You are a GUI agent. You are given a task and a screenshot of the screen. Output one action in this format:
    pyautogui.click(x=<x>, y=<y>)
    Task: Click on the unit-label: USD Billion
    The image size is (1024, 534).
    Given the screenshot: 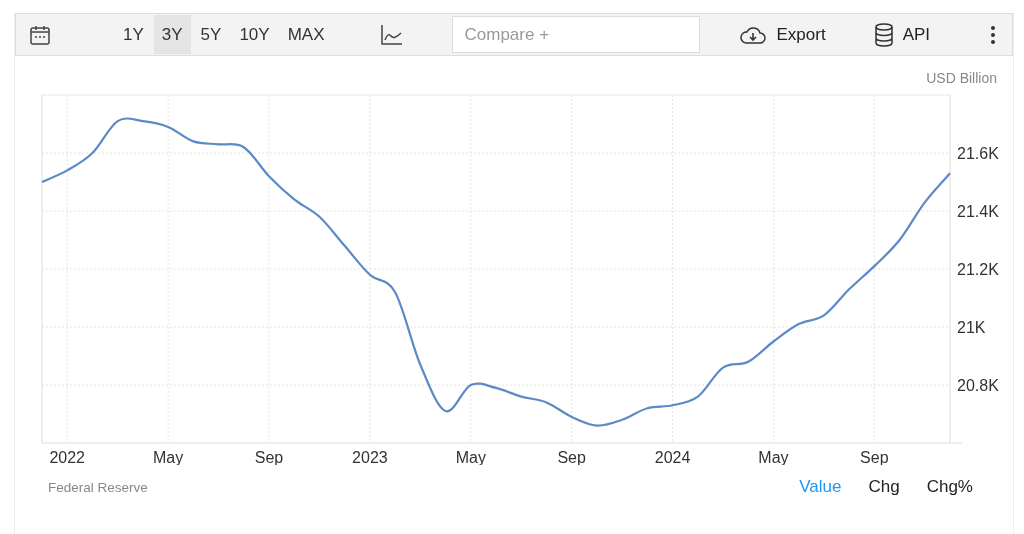 What is the action you would take?
    pyautogui.click(x=961, y=78)
    